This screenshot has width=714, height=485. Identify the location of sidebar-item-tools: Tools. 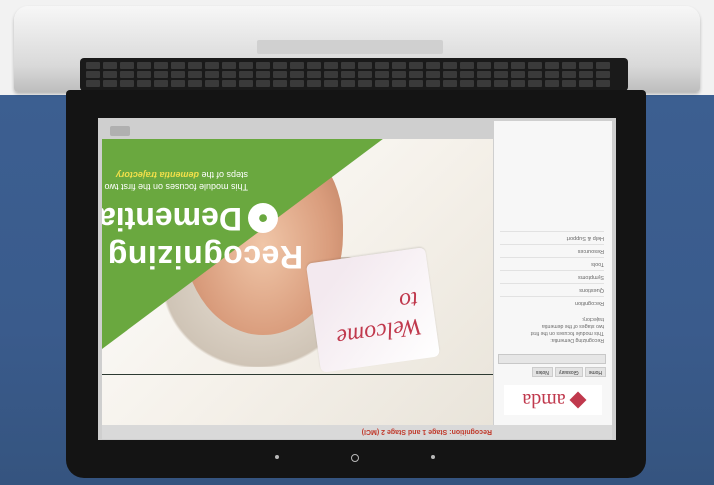
(552, 263).